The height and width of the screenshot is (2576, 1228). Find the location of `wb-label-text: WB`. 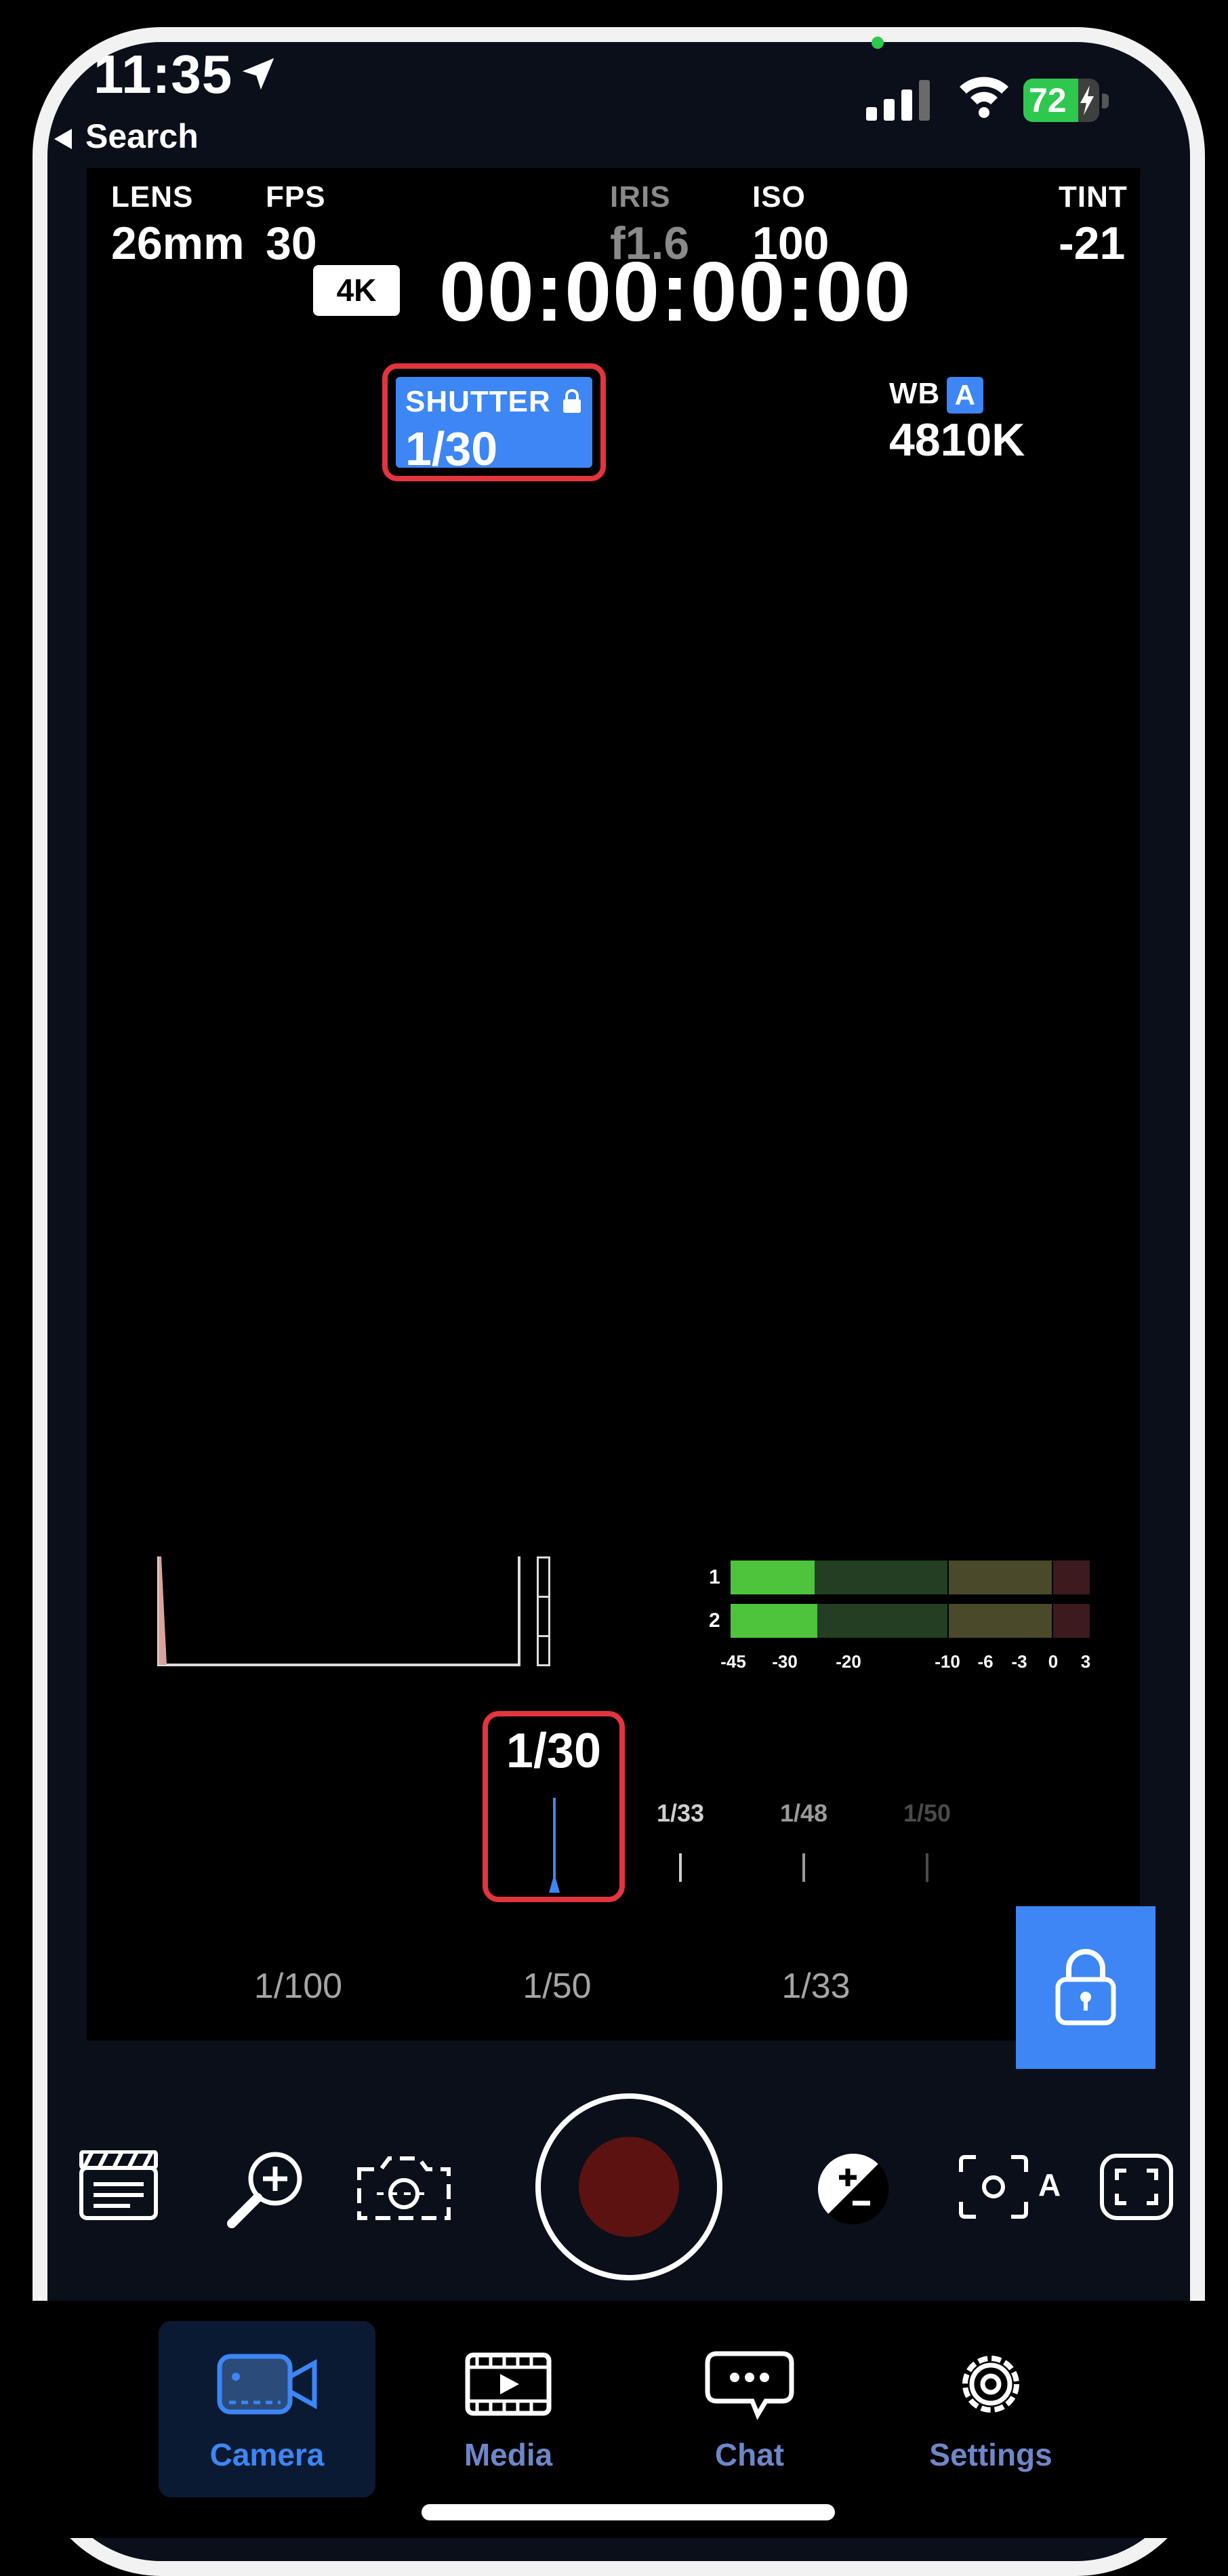

wb-label-text: WB is located at coordinates (915, 393).